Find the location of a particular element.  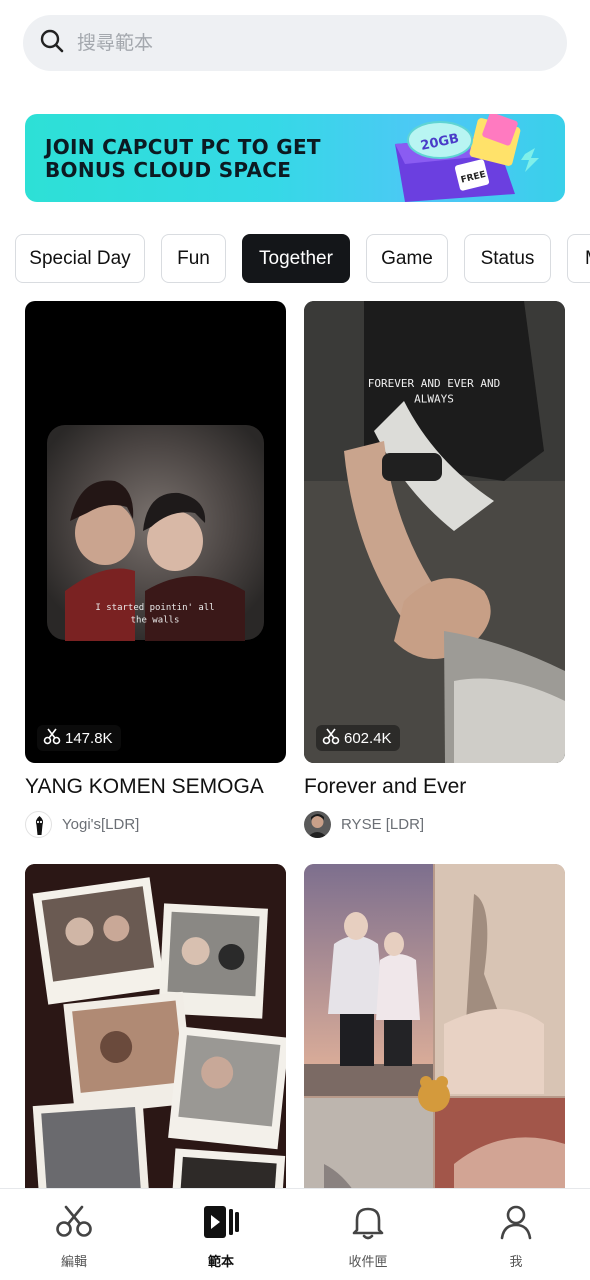

usage-count-value: 602.4K is located at coordinates (368, 738).